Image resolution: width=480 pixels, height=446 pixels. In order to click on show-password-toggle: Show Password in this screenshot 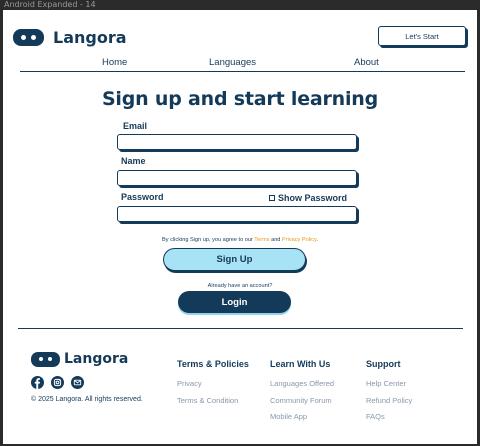, I will do `click(308, 198)`.